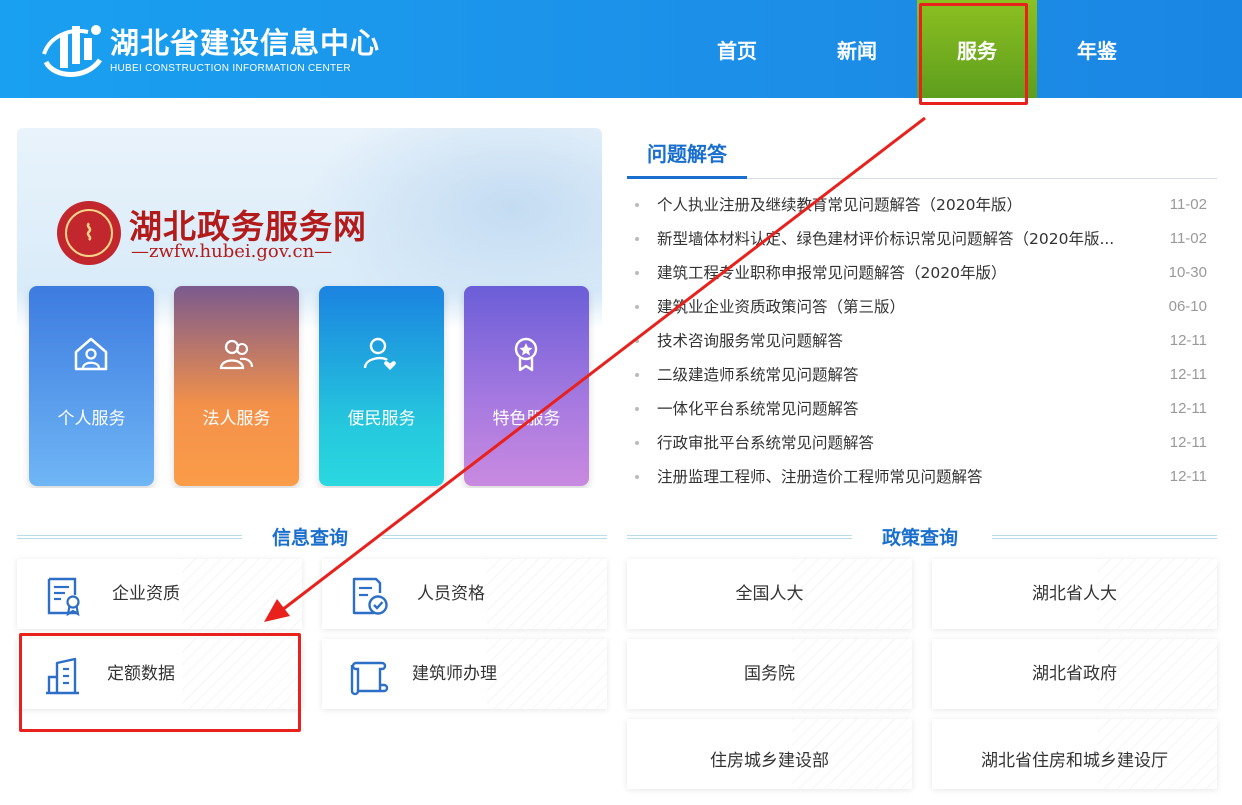  I want to click on card-label: 建筑师办理, so click(454, 674).